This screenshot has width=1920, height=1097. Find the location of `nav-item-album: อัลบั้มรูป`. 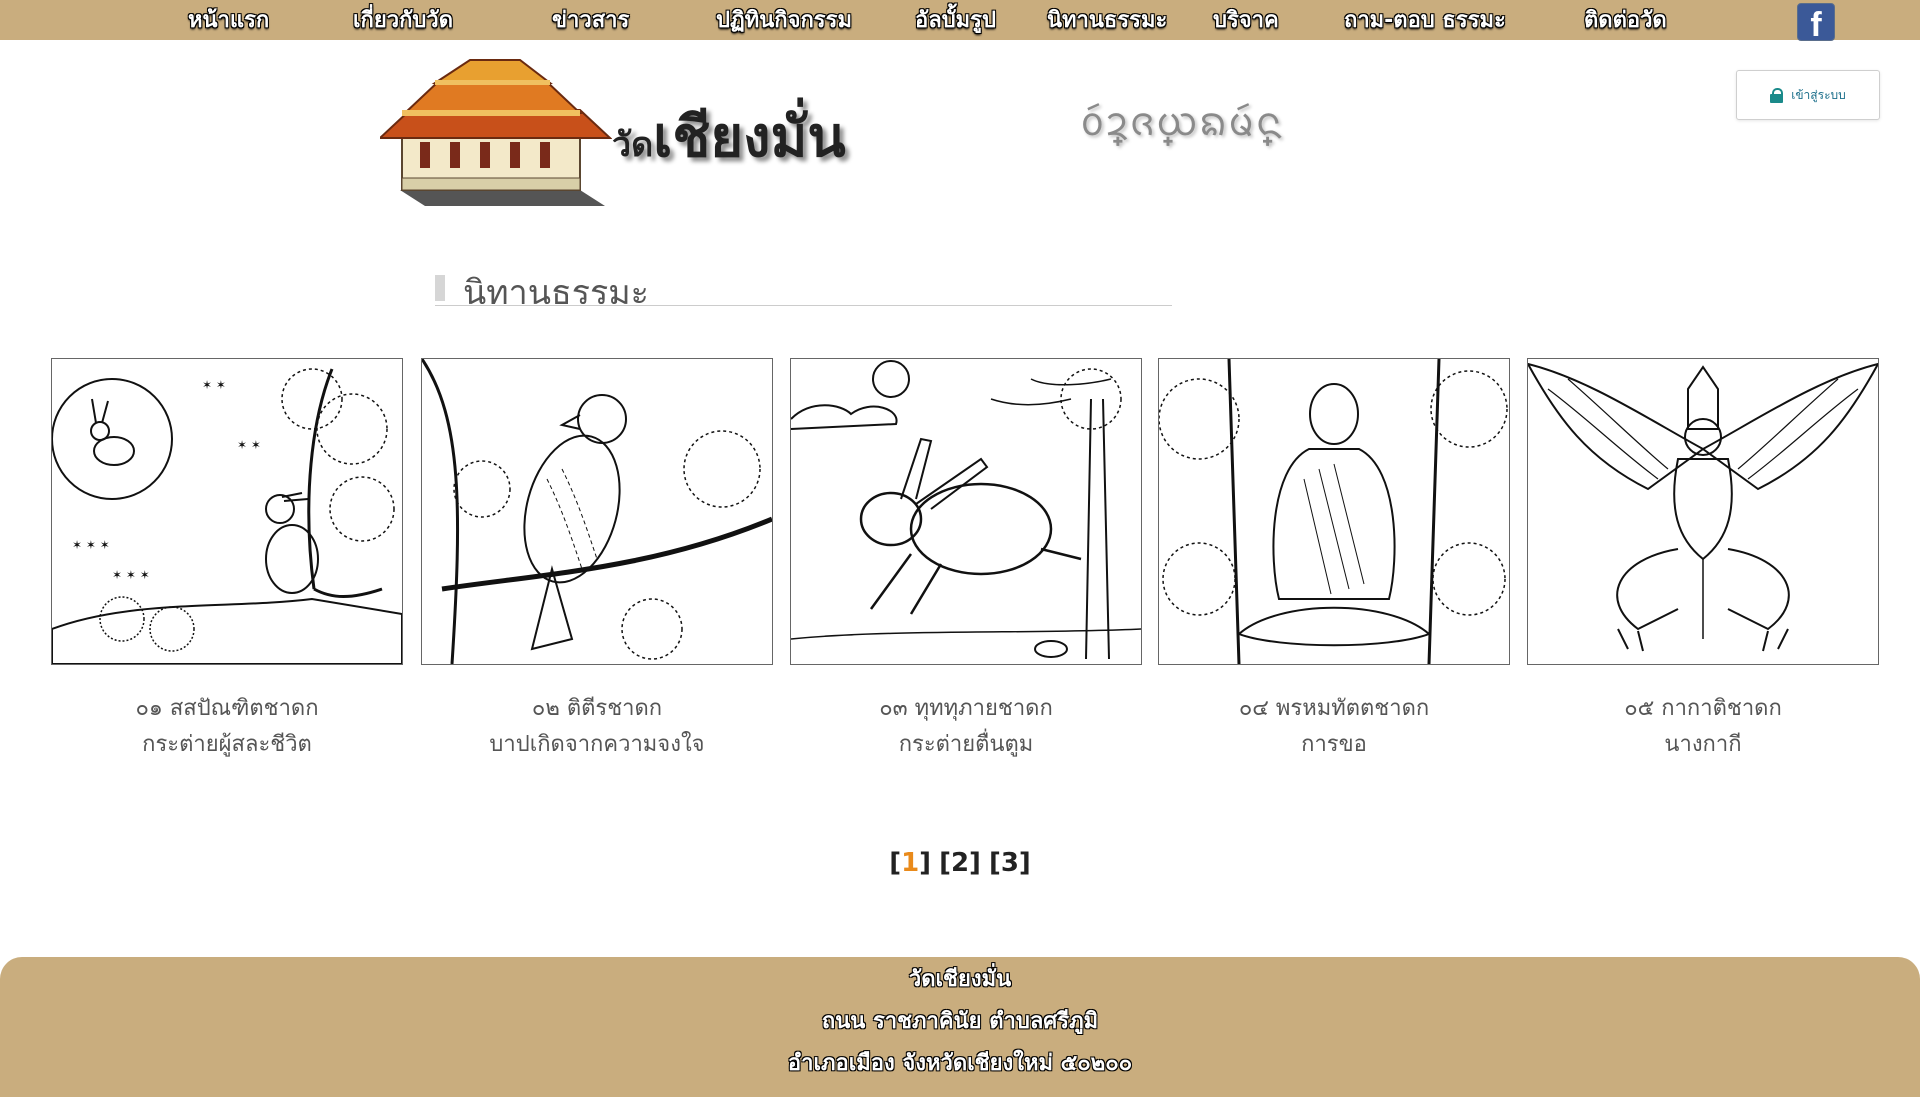

nav-item-album: อัลบั้มรูป is located at coordinates (955, 20).